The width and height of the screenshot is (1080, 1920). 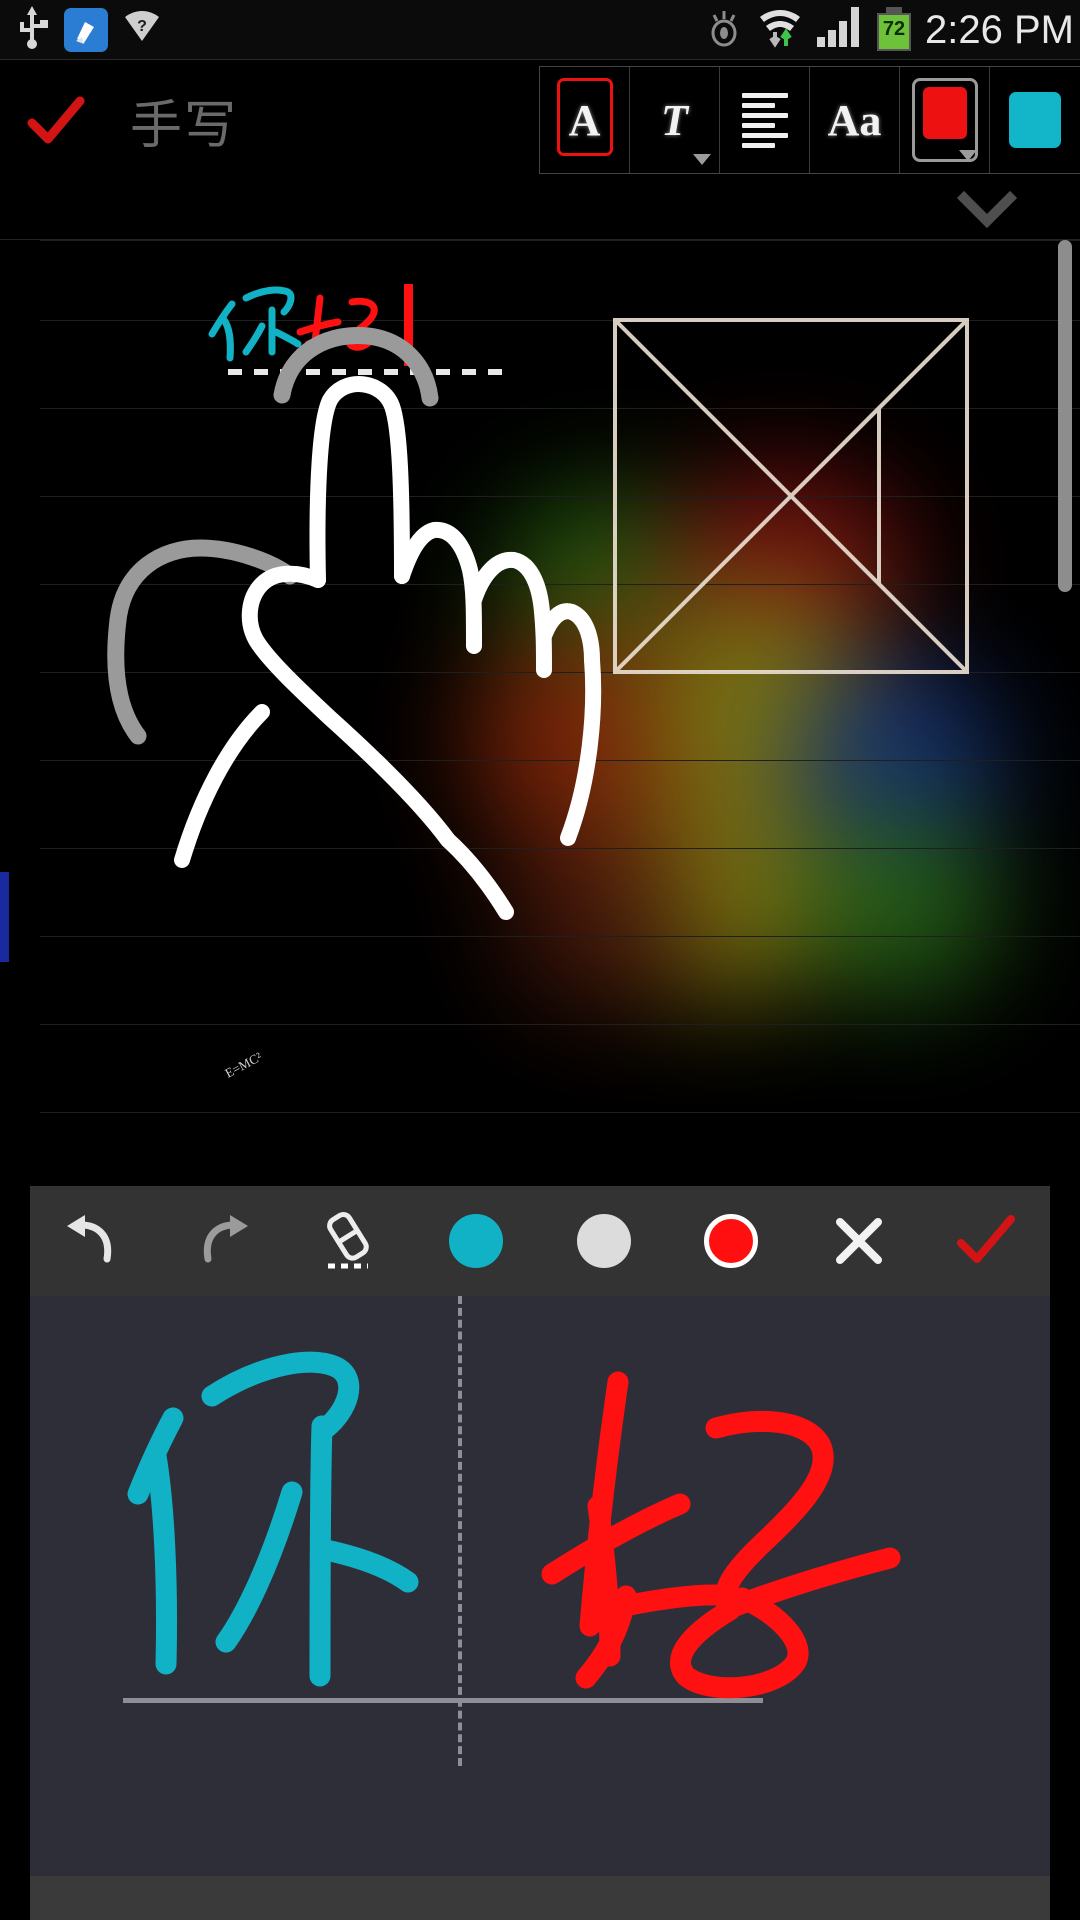 What do you see at coordinates (780, 29) in the screenshot?
I see `wifi-transfer-icon` at bounding box center [780, 29].